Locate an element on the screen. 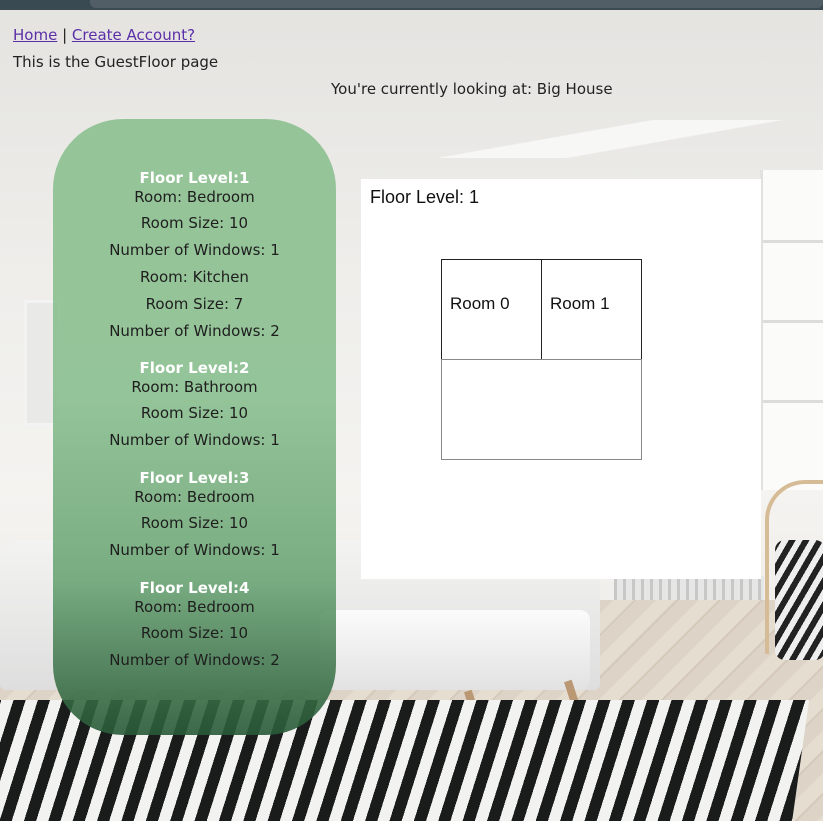 This screenshot has height=821, width=823. floor-title: Floor Level:2 is located at coordinates (194, 368).